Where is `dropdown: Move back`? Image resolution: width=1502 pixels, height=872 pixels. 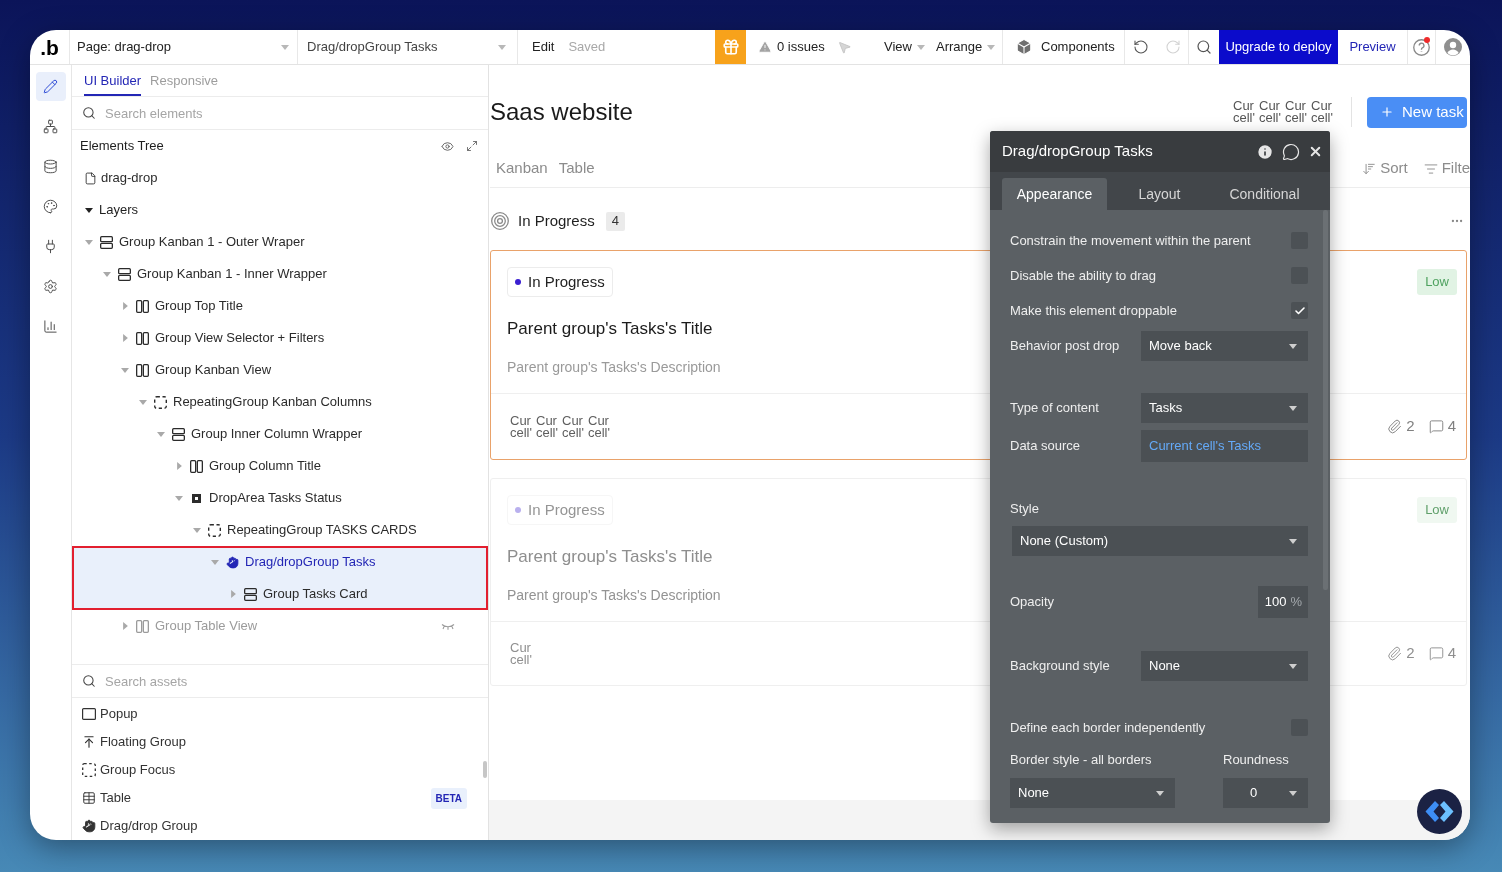 dropdown: Move back is located at coordinates (1224, 346).